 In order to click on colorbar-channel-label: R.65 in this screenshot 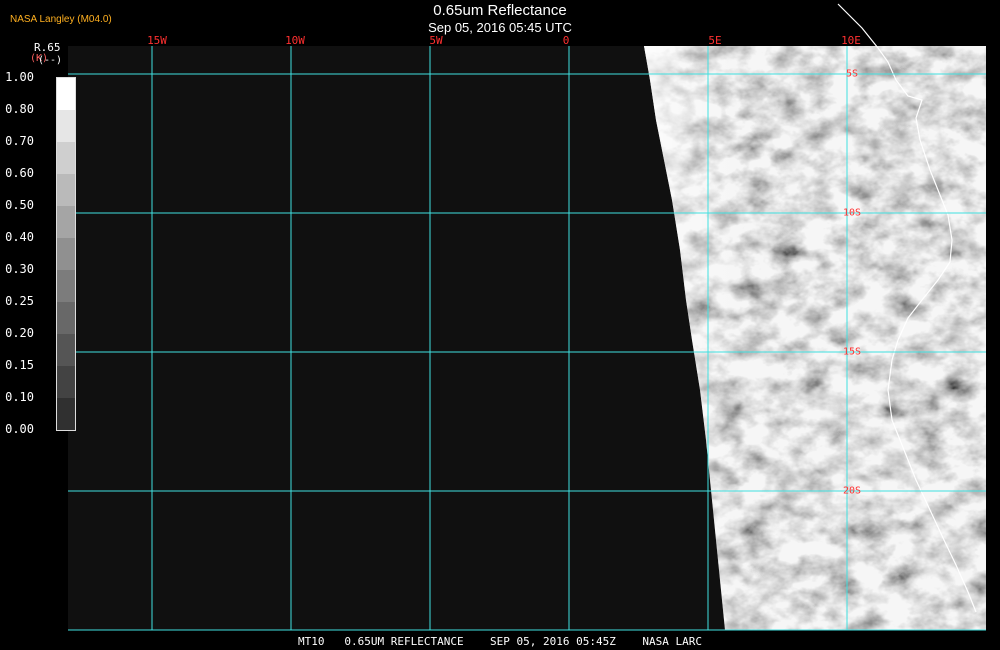, I will do `click(47, 47)`.